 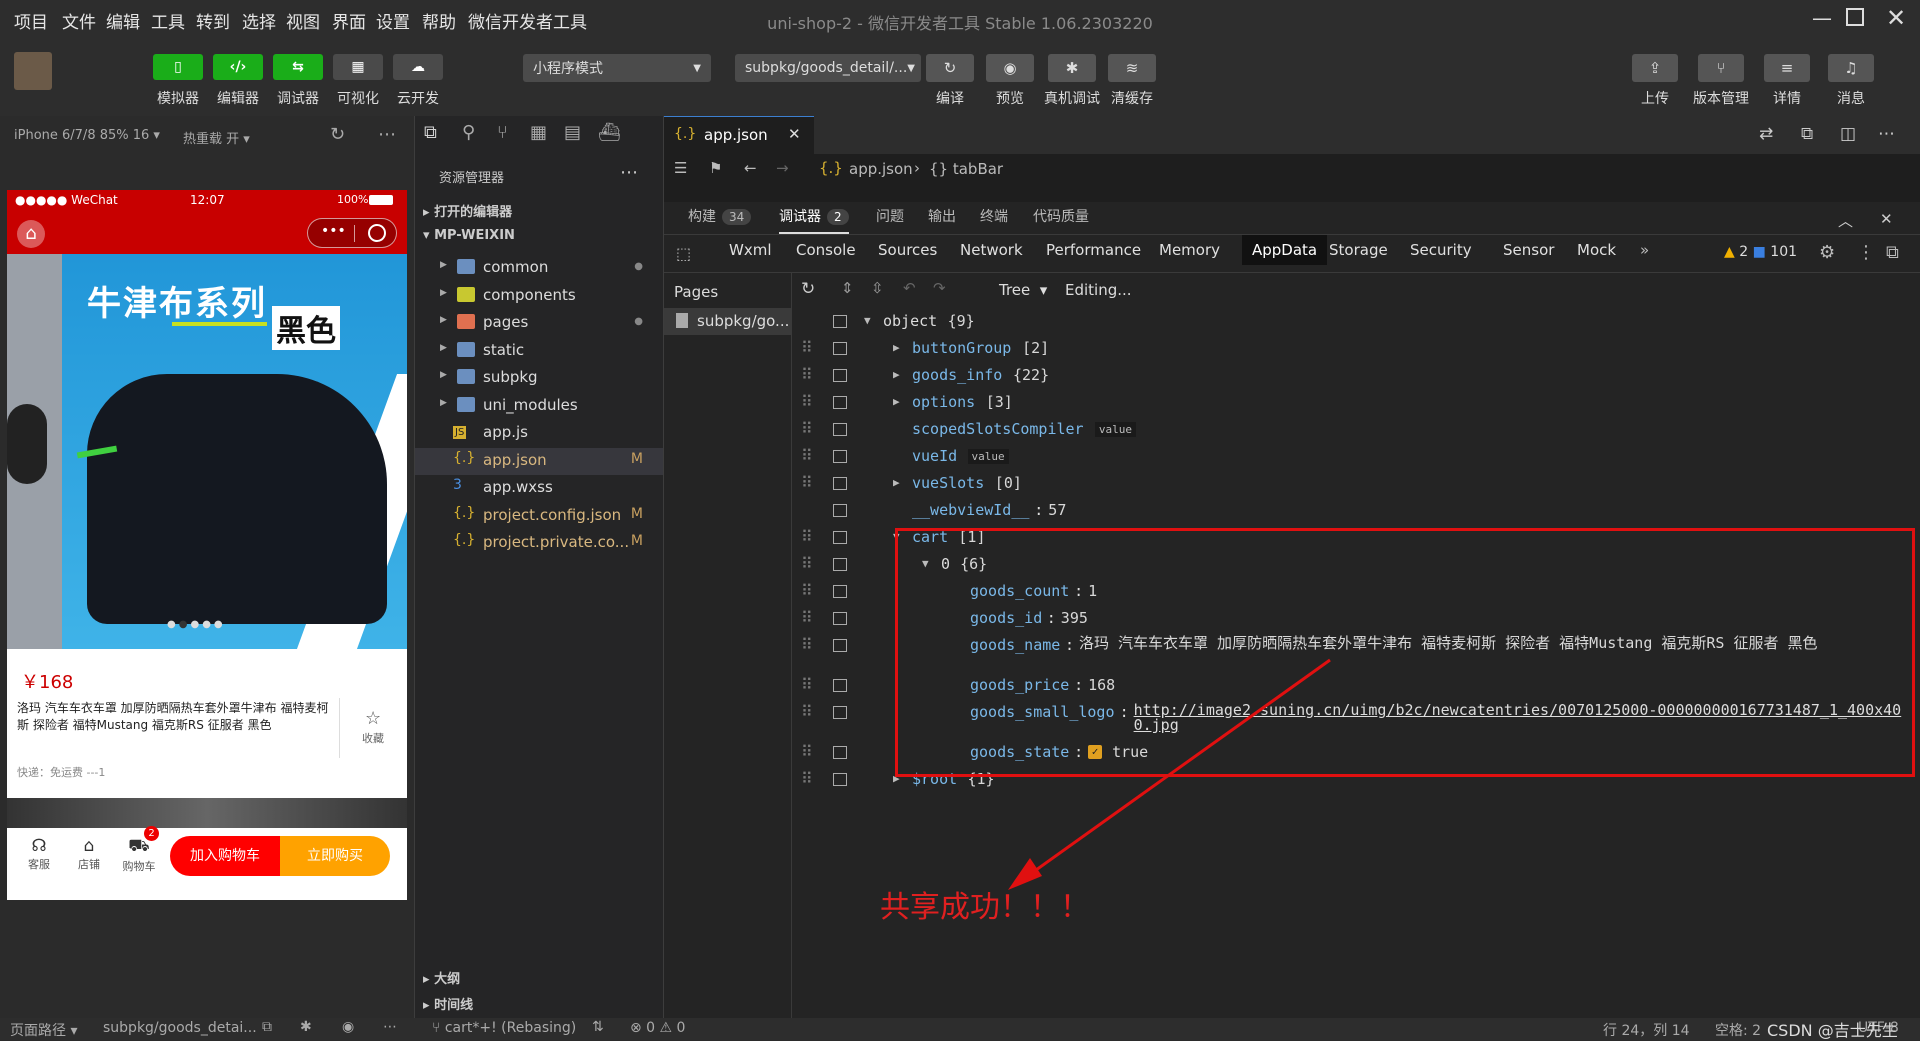 I want to click on bookmark-icon: ⚑, so click(x=715, y=168).